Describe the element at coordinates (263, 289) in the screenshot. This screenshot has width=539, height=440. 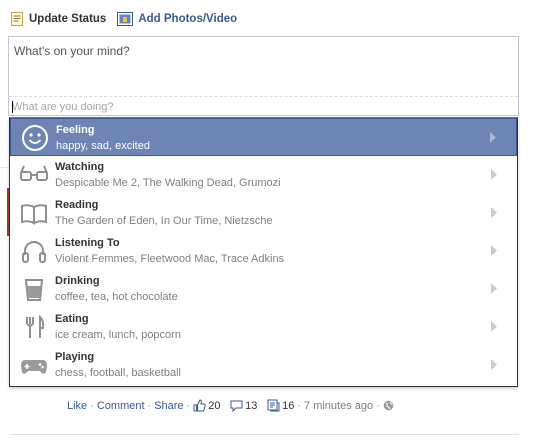
I see `activity-item-drinking: Drinking coffee, tea, hot chocolate` at that location.